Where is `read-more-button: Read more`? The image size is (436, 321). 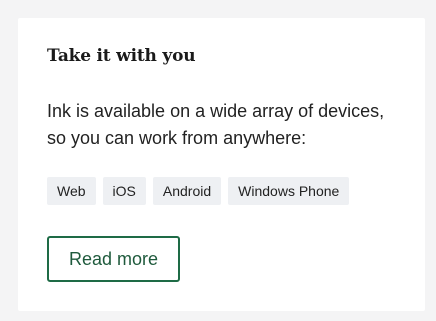
read-more-button: Read more is located at coordinates (114, 259).